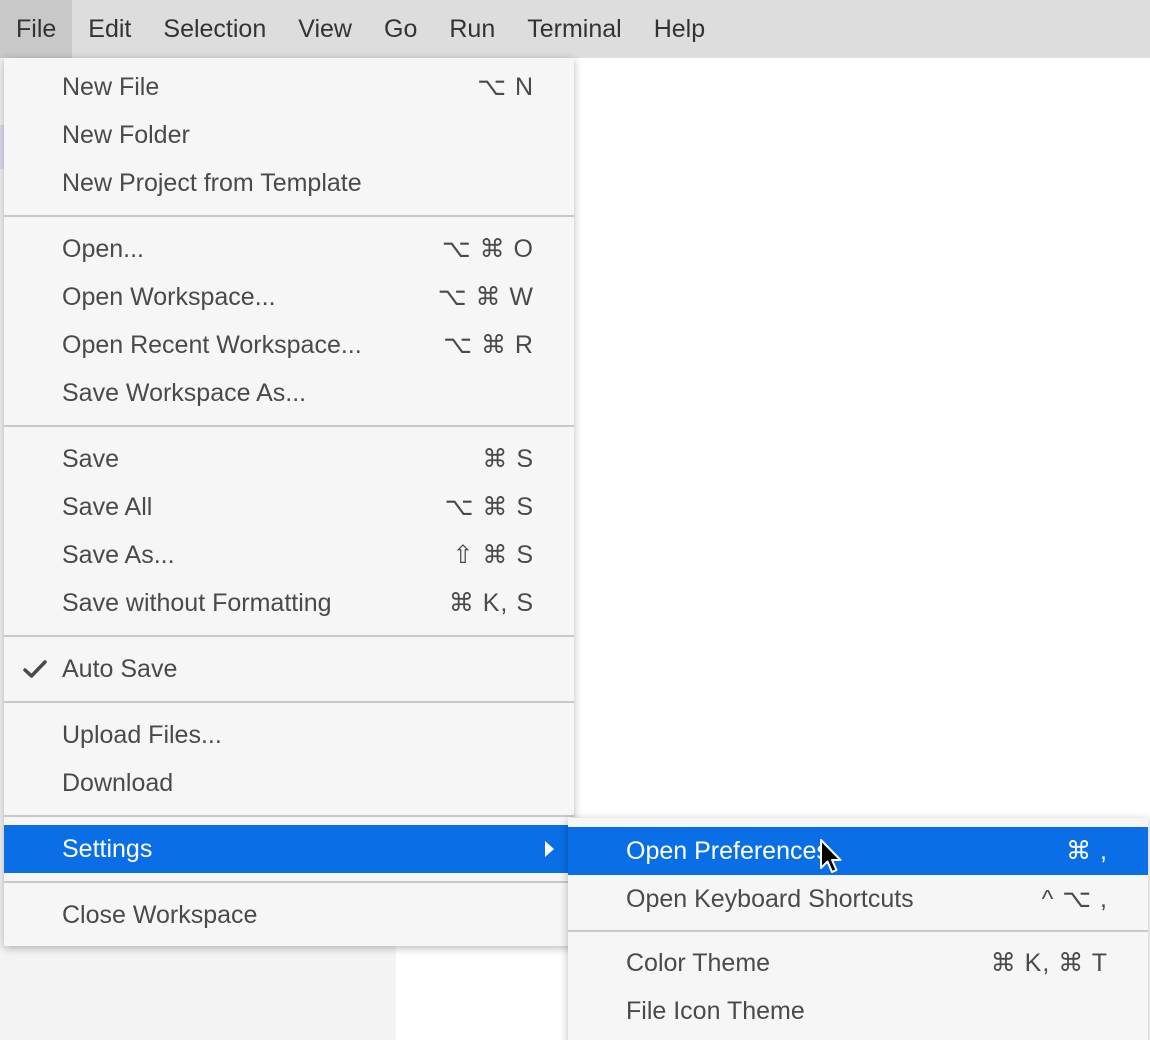 The width and height of the screenshot is (1150, 1040). I want to click on menu-item-new-project: New Project from Template, so click(289, 183).